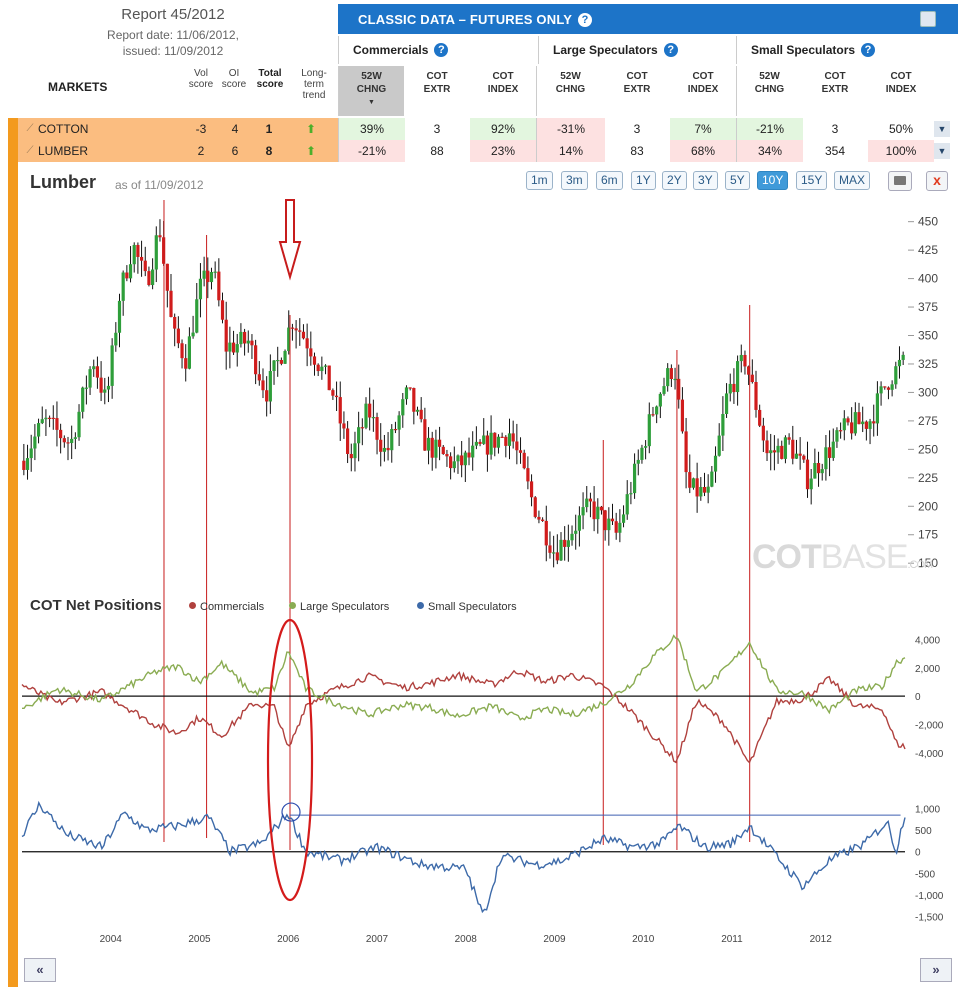 The height and width of the screenshot is (987, 968). What do you see at coordinates (928, 421) in the screenshot?
I see `y-tick-label: 275` at bounding box center [928, 421].